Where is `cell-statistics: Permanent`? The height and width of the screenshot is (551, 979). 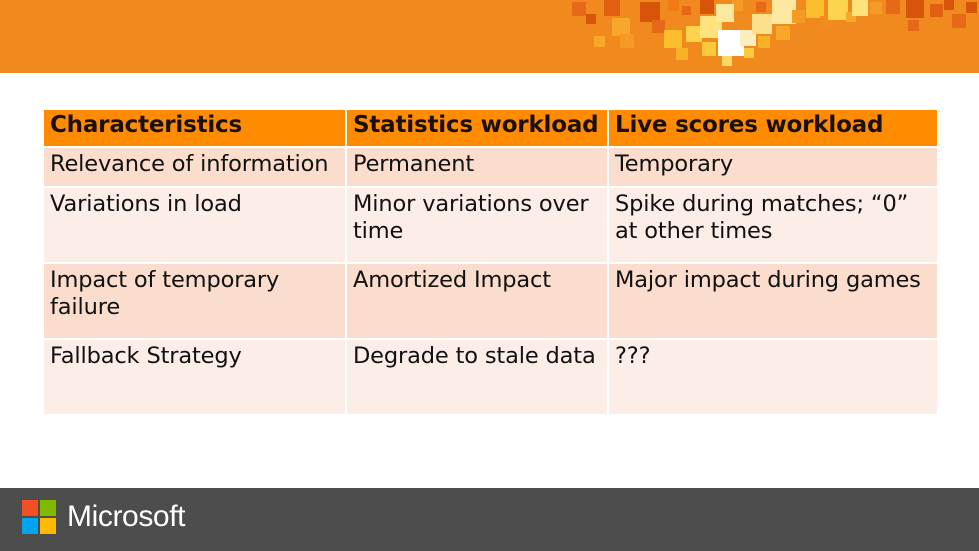 cell-statistics: Permanent is located at coordinates (477, 167).